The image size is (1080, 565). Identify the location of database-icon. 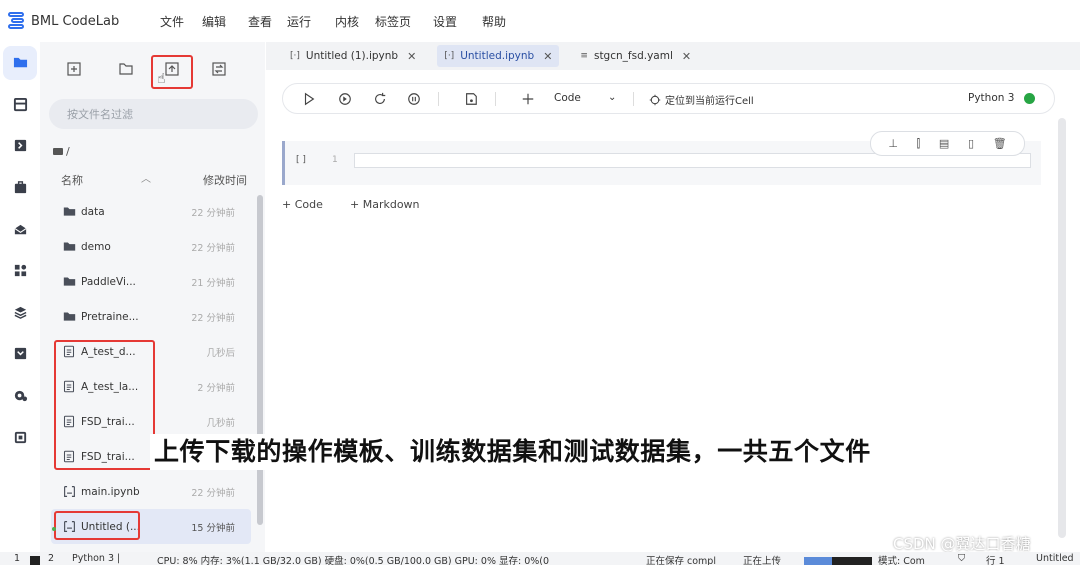
(20, 104).